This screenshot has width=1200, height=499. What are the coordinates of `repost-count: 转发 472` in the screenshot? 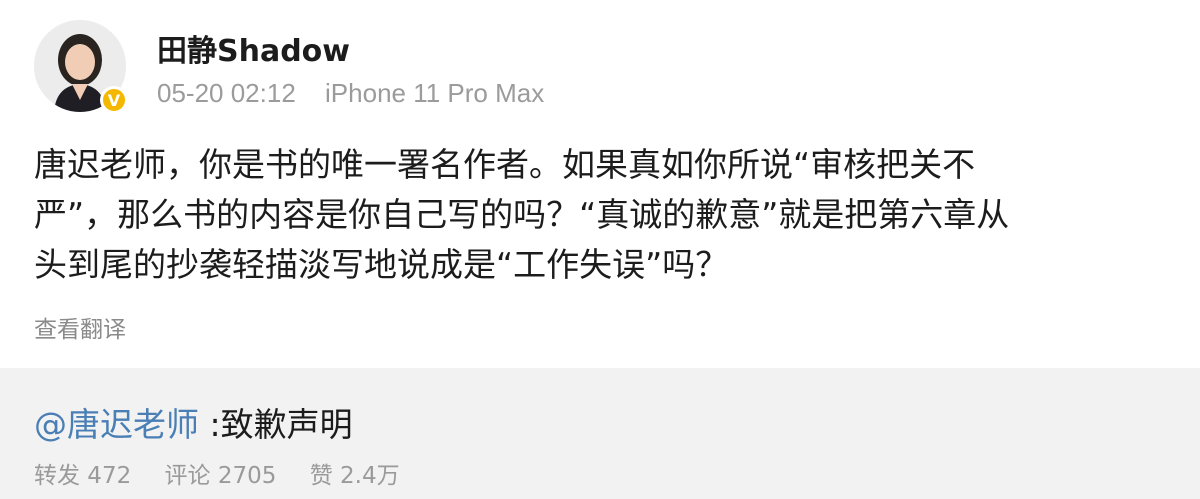 It's located at (82, 476).